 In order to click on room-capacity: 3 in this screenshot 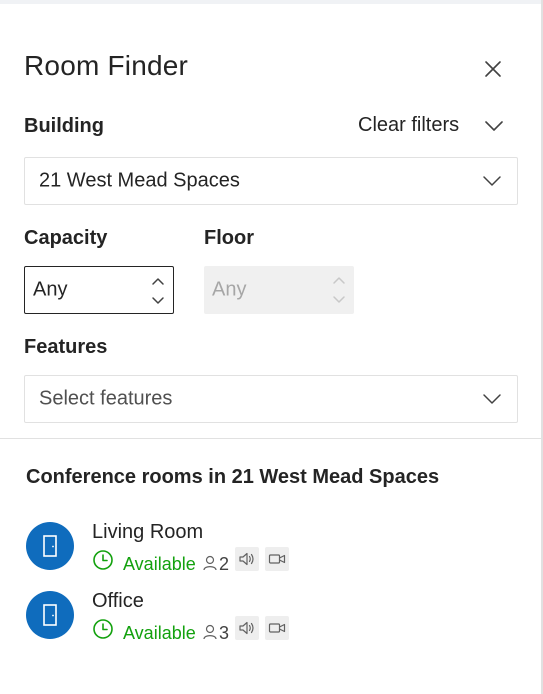, I will do `click(224, 633)`.